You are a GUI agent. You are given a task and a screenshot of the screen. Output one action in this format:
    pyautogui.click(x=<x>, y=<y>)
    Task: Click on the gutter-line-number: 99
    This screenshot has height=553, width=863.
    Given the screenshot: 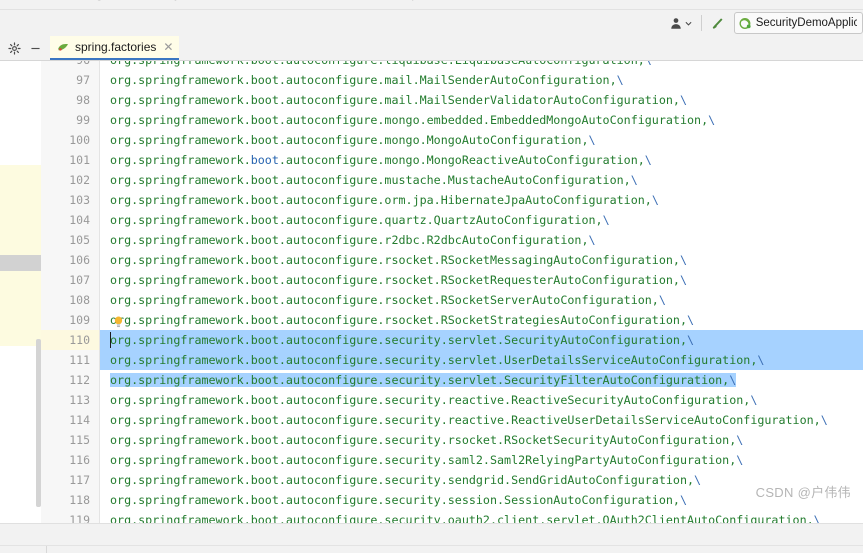 What is the action you would take?
    pyautogui.click(x=83, y=120)
    